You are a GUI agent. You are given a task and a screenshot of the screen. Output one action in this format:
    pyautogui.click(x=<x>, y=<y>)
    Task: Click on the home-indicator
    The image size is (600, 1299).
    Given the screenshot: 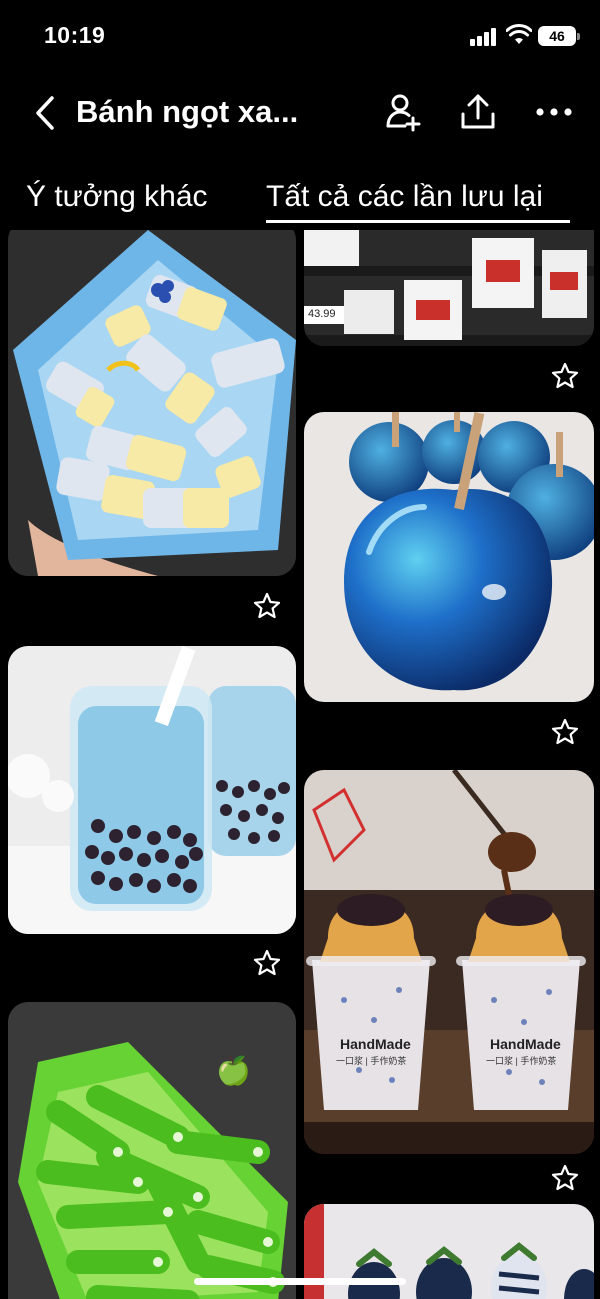 What is the action you would take?
    pyautogui.click(x=300, y=1281)
    